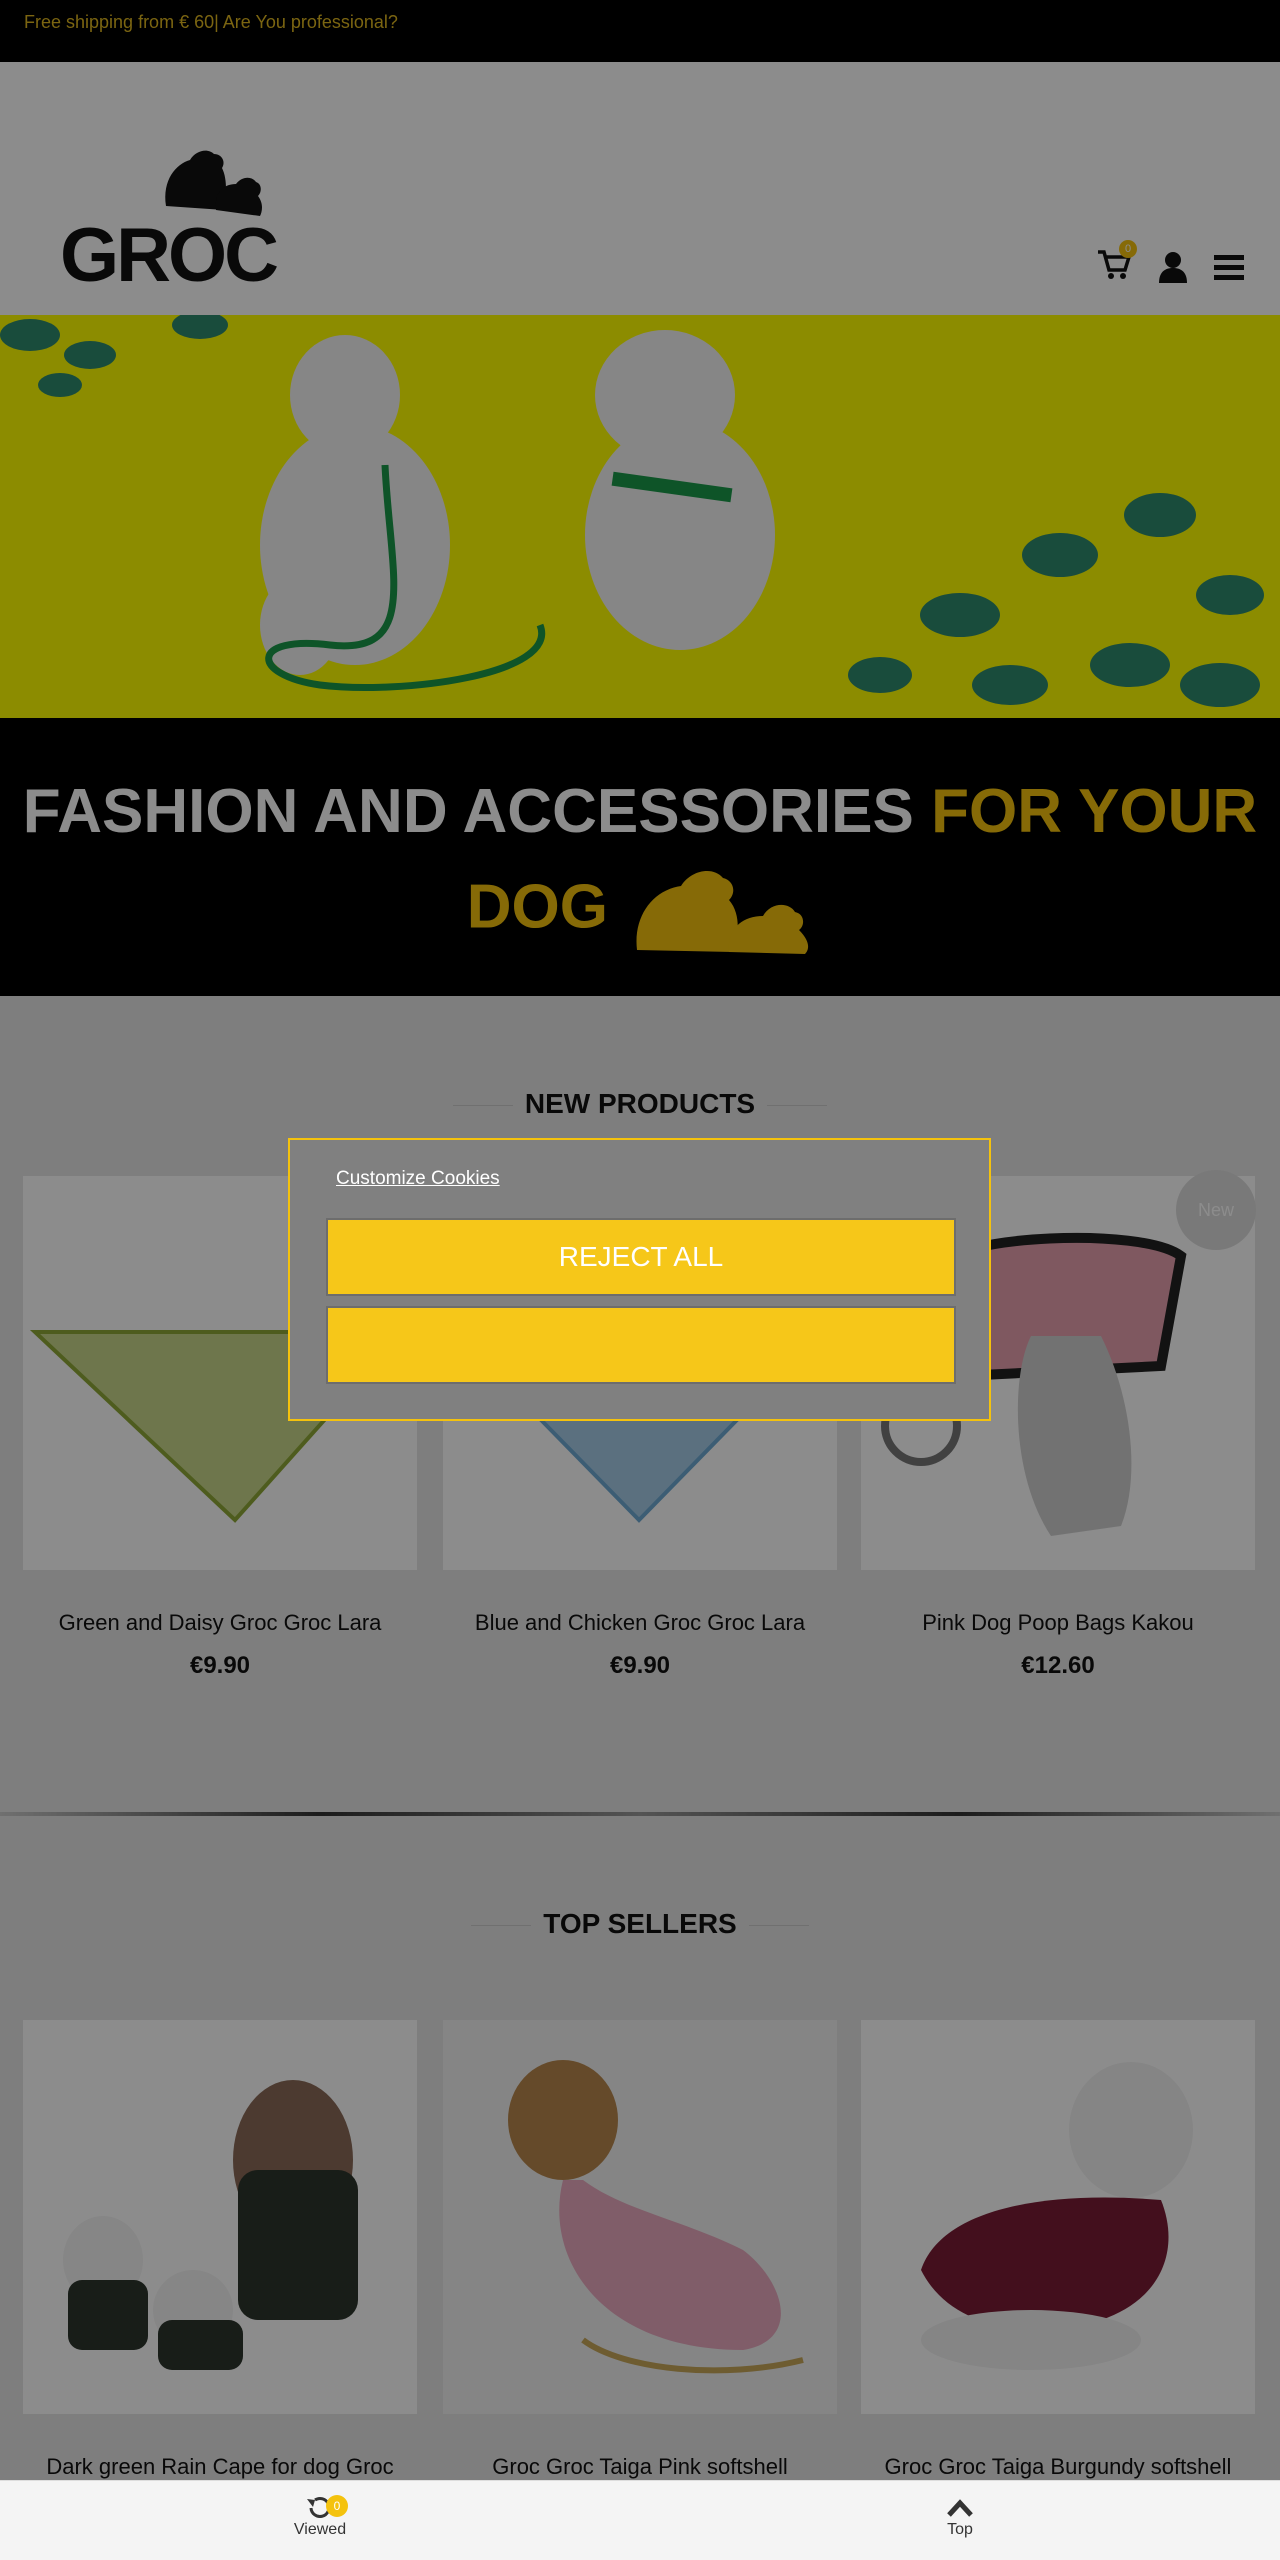 The width and height of the screenshot is (1280, 2560). I want to click on viewed-products-button: 0 Viewed, so click(320, 2515).